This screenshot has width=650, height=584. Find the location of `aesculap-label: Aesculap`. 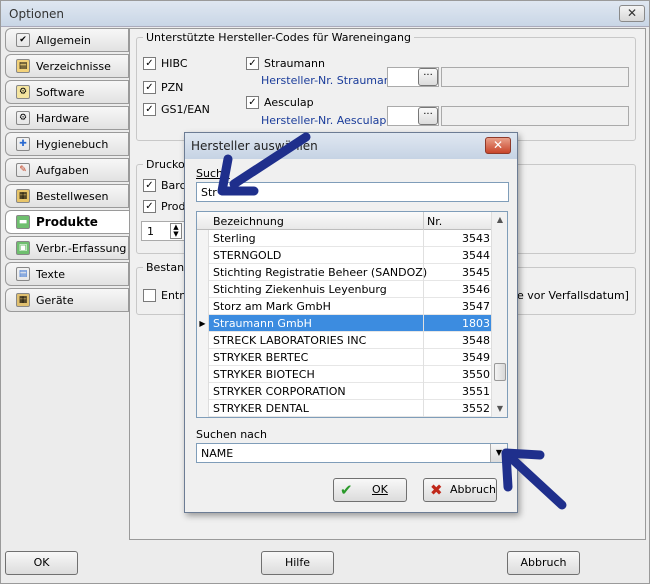

aesculap-label: Aesculap is located at coordinates (289, 102).